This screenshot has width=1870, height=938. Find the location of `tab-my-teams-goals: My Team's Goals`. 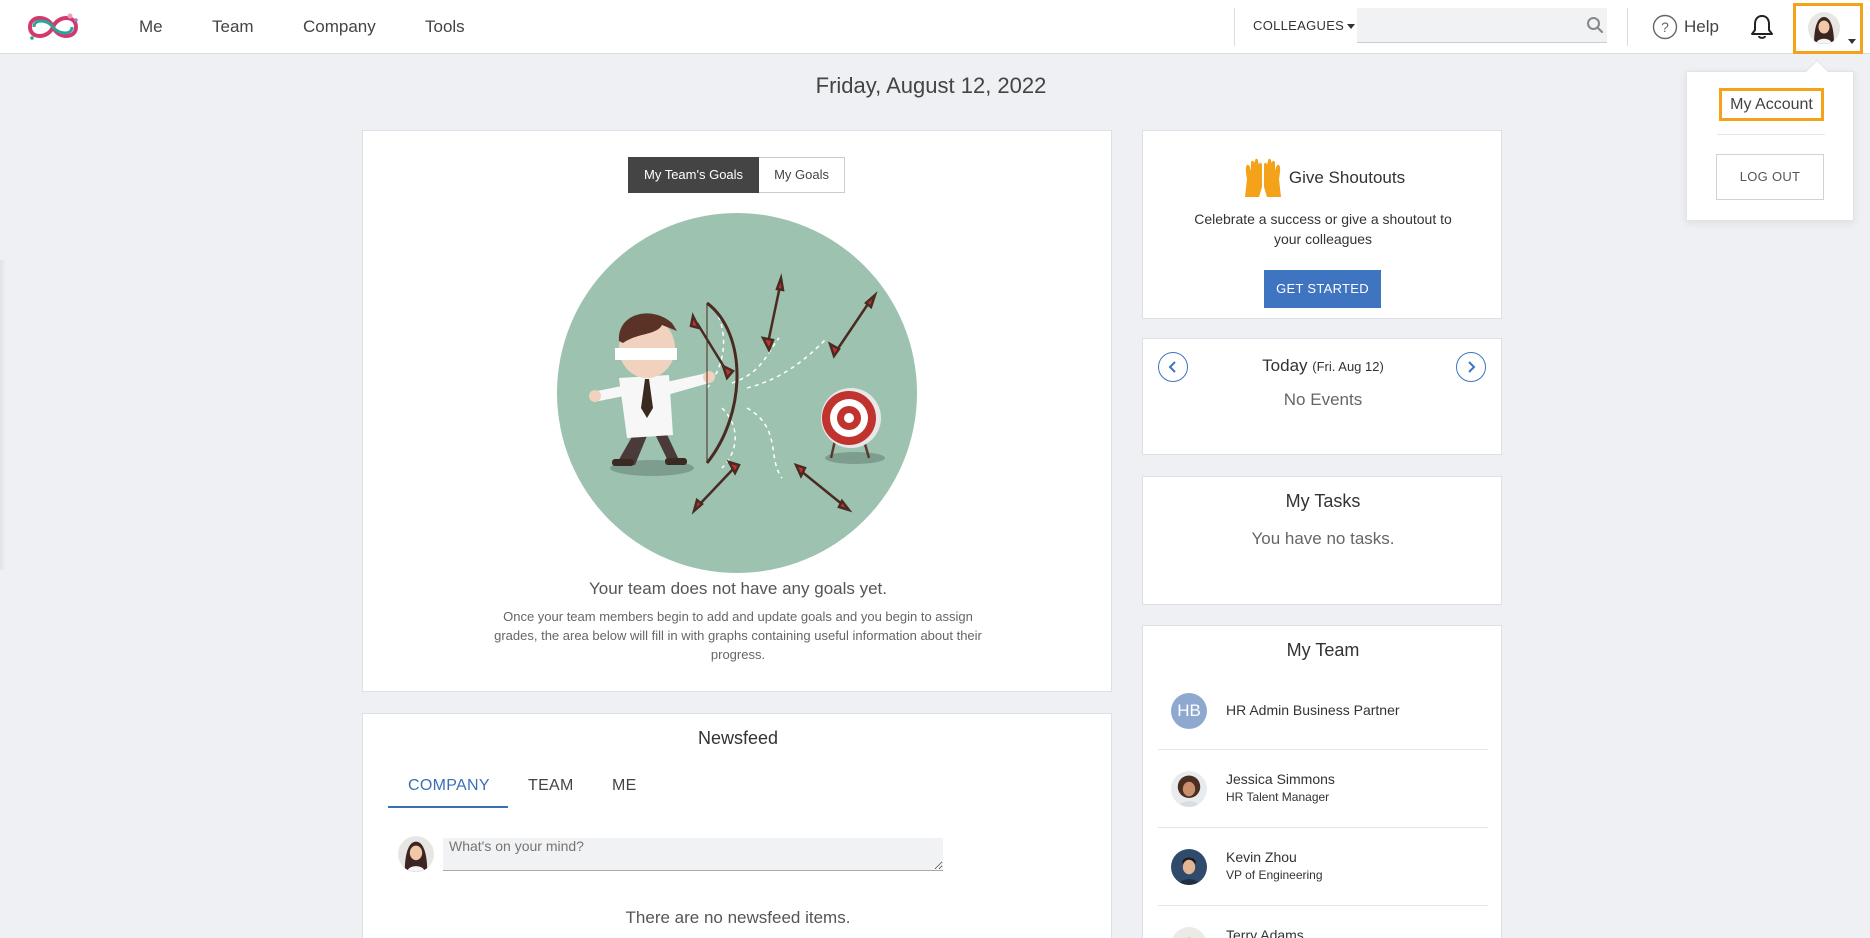

tab-my-teams-goals: My Team's Goals is located at coordinates (694, 175).